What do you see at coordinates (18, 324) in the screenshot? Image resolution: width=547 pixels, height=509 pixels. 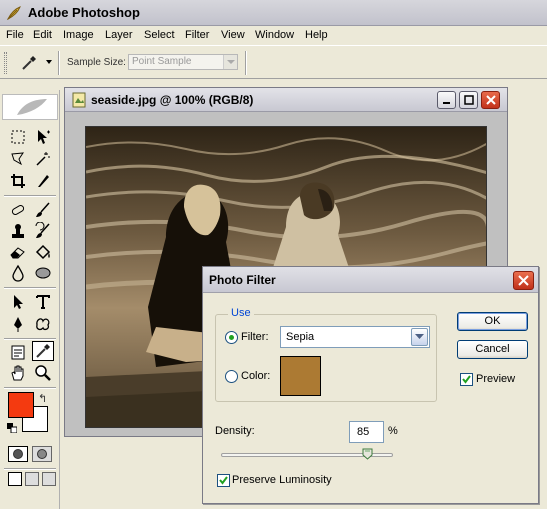 I see `pen-tool-icon` at bounding box center [18, 324].